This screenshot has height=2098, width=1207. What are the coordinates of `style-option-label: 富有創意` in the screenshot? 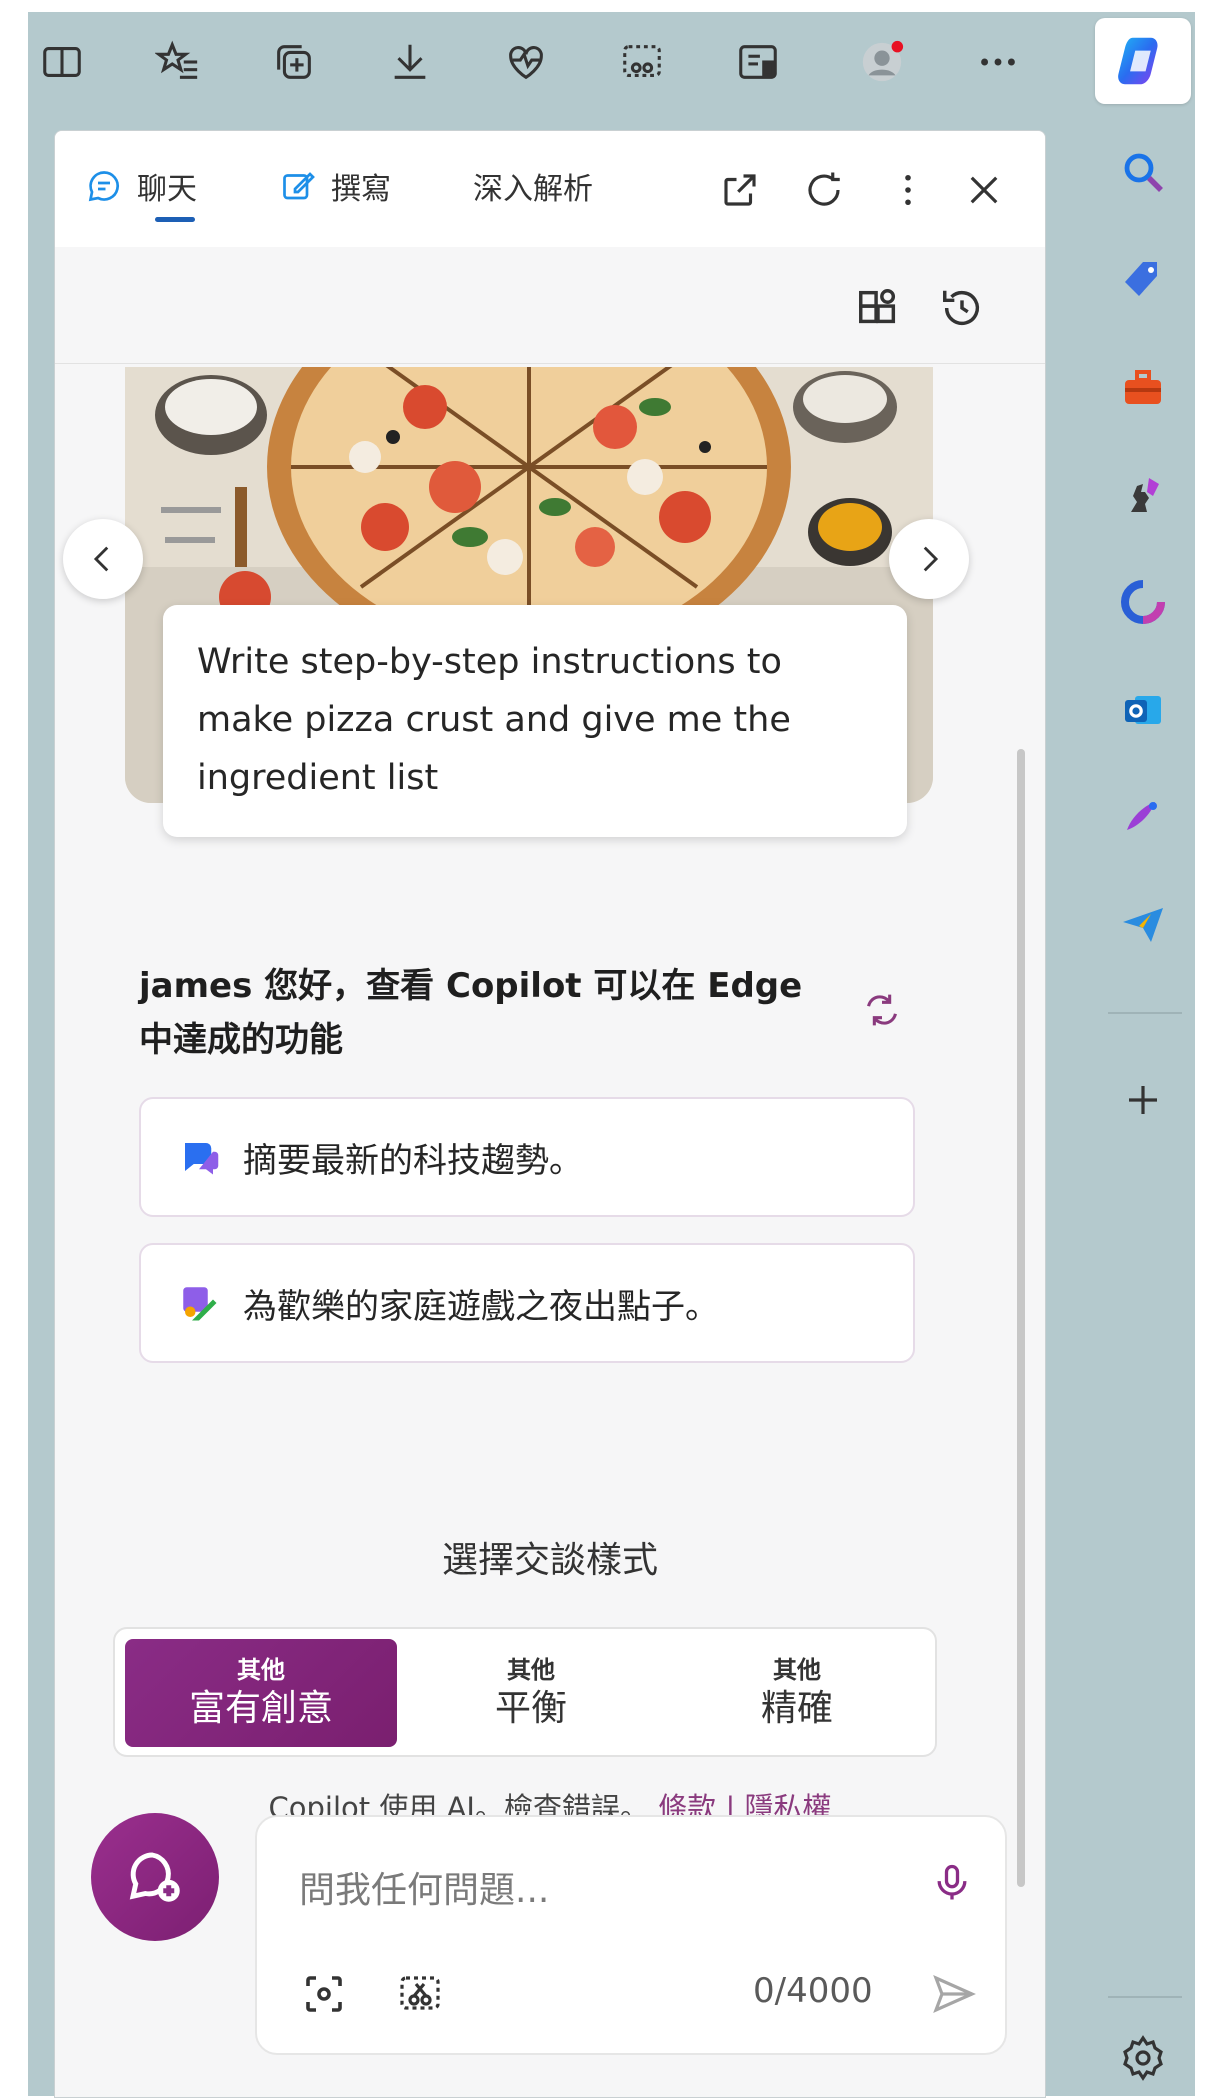 It's located at (260, 1708).